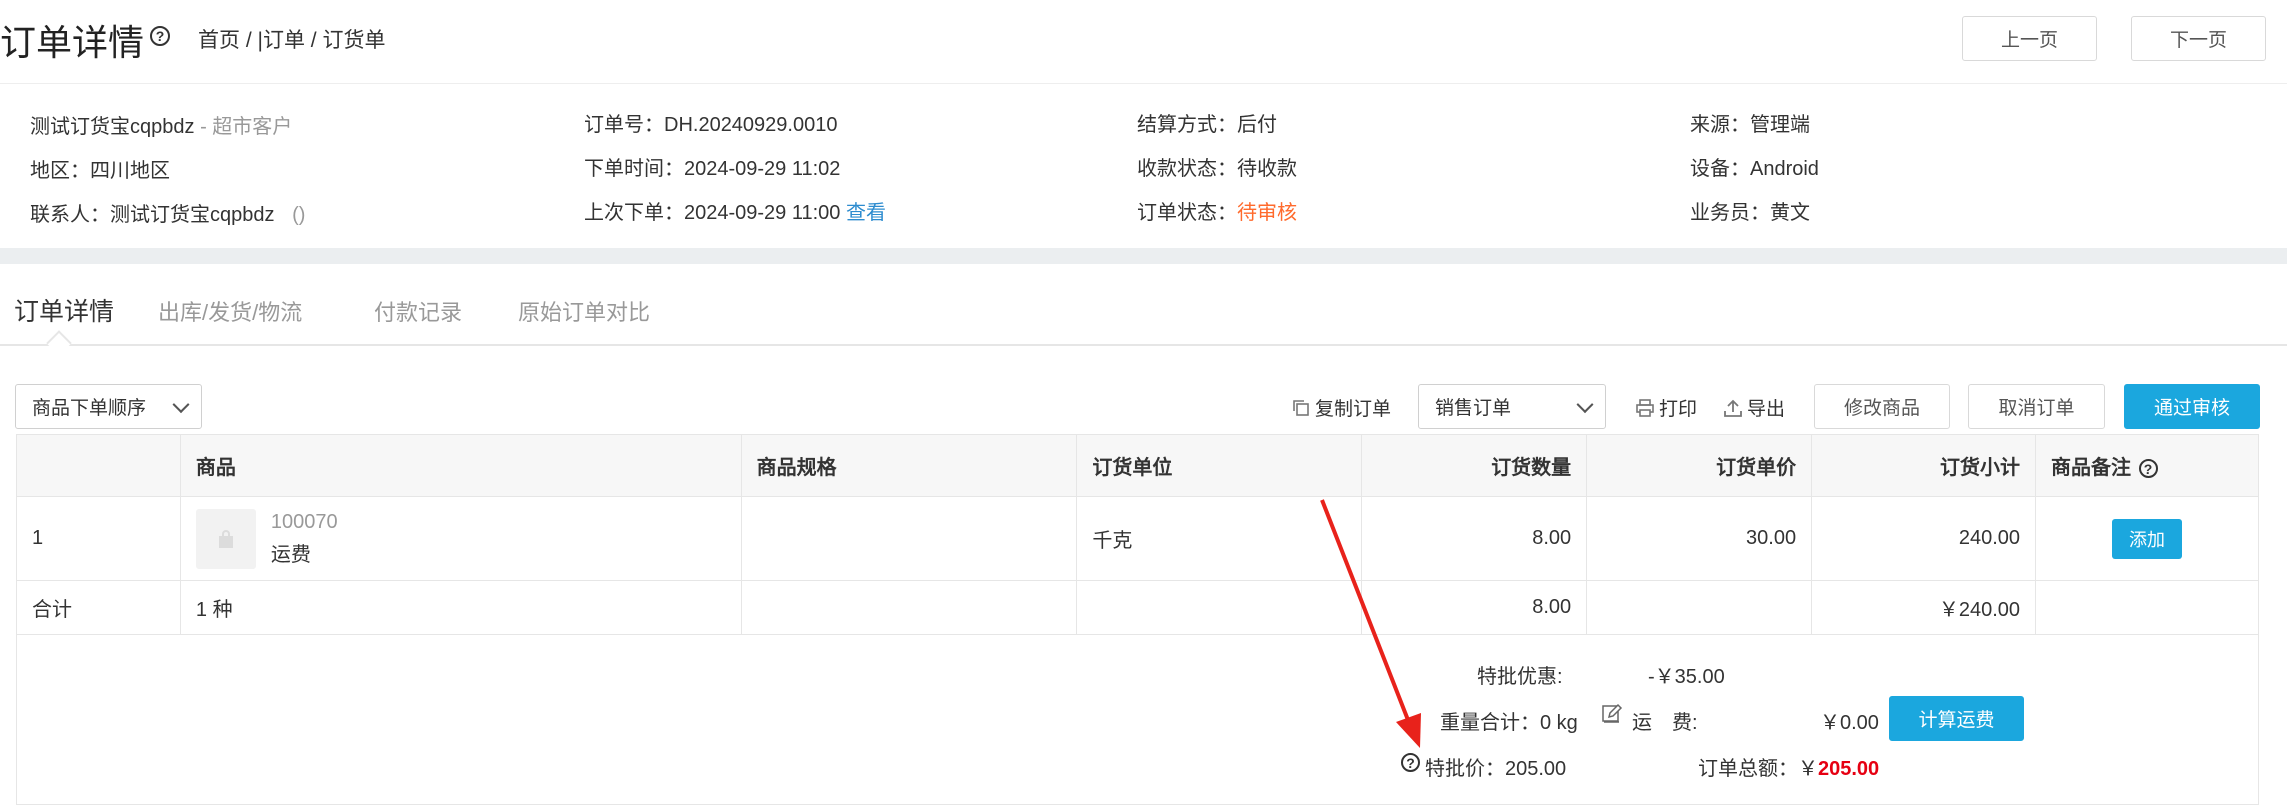 The width and height of the screenshot is (2287, 805). What do you see at coordinates (1207, 125) in the screenshot?
I see `settlement-method: 结算方式：后付` at bounding box center [1207, 125].